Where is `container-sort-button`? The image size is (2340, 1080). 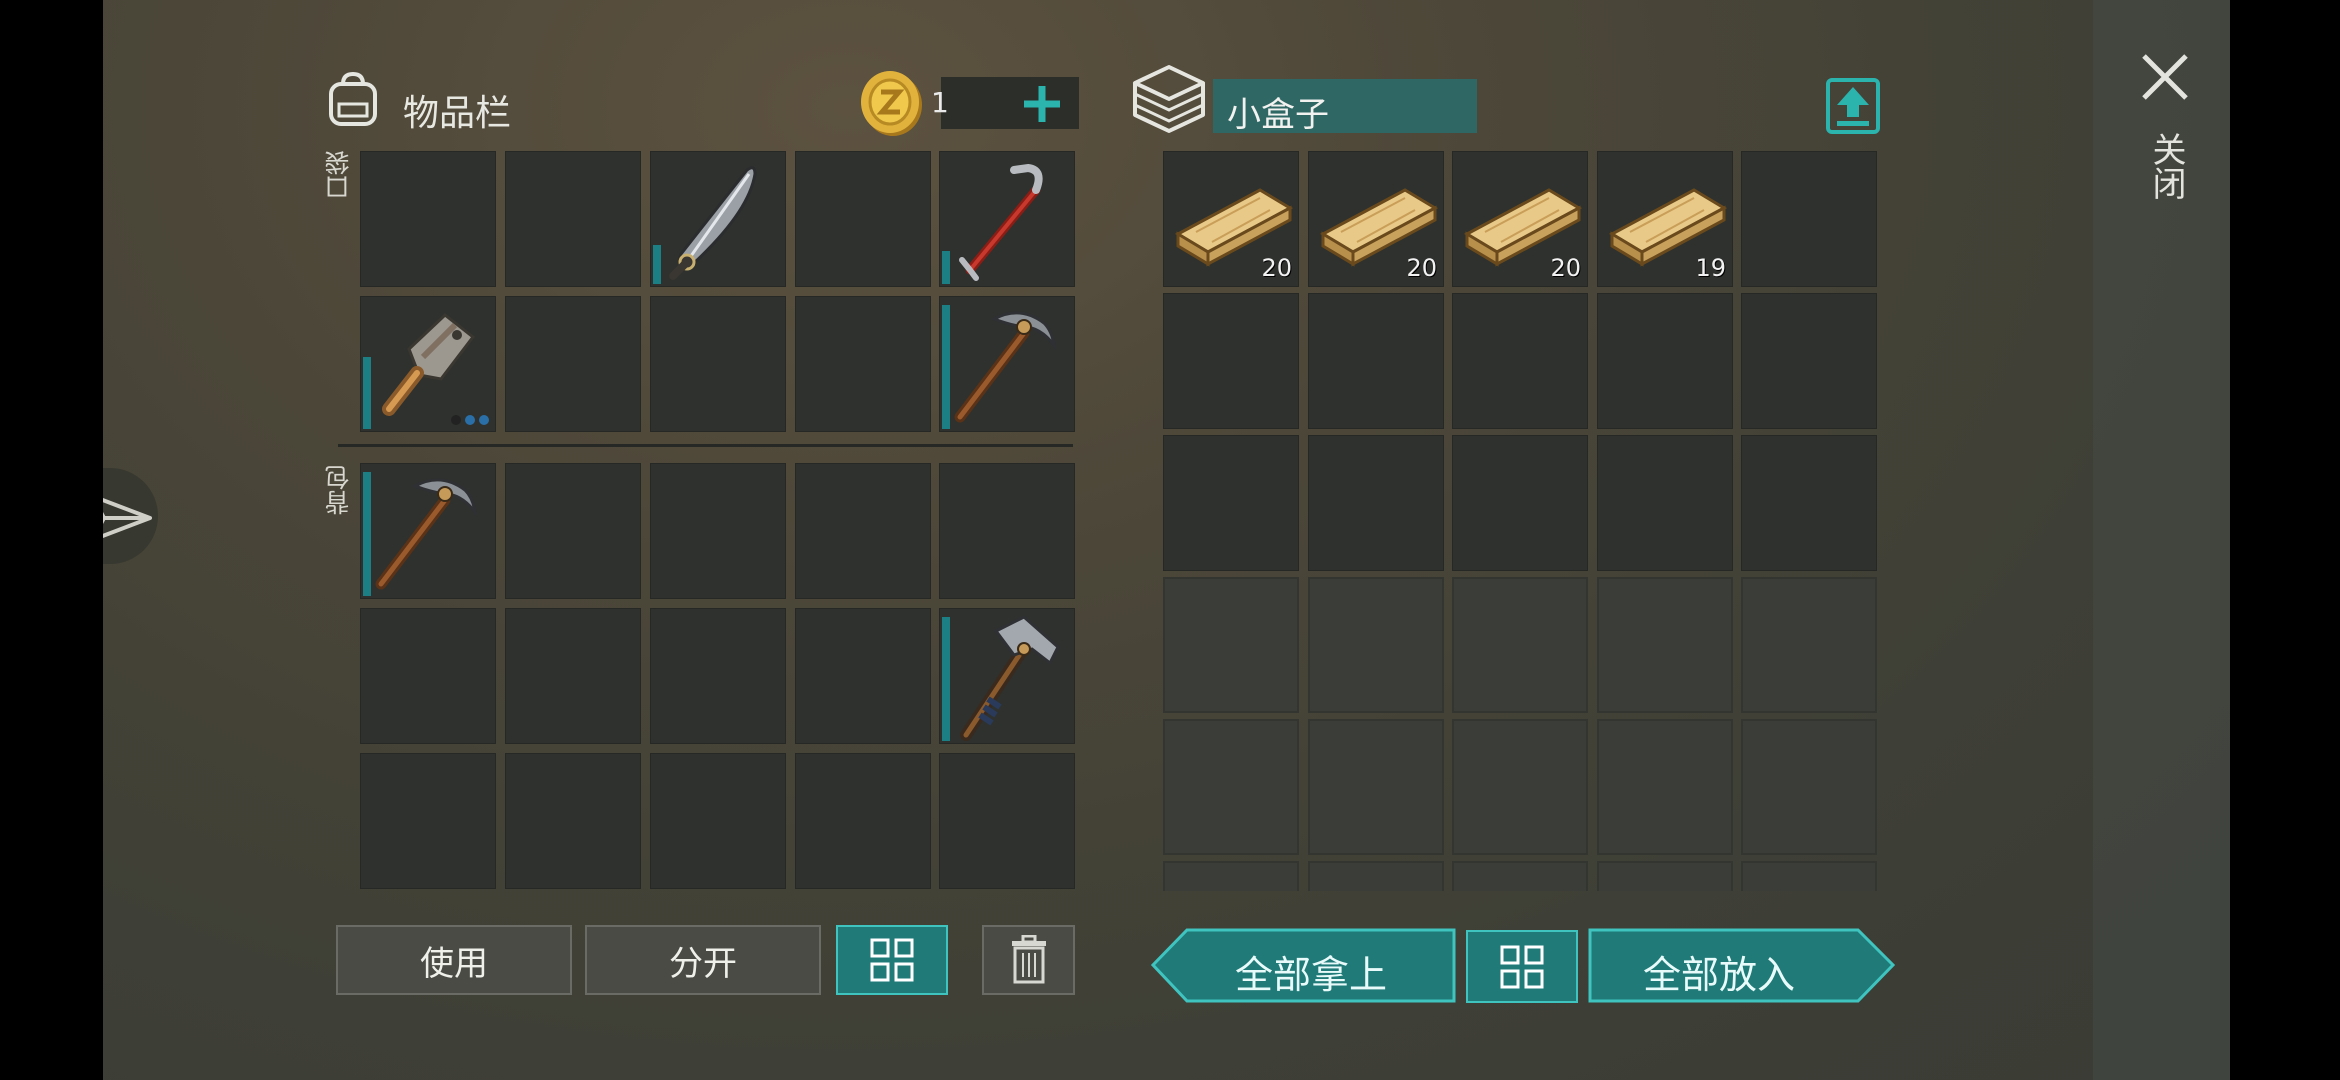 container-sort-button is located at coordinates (1522, 966).